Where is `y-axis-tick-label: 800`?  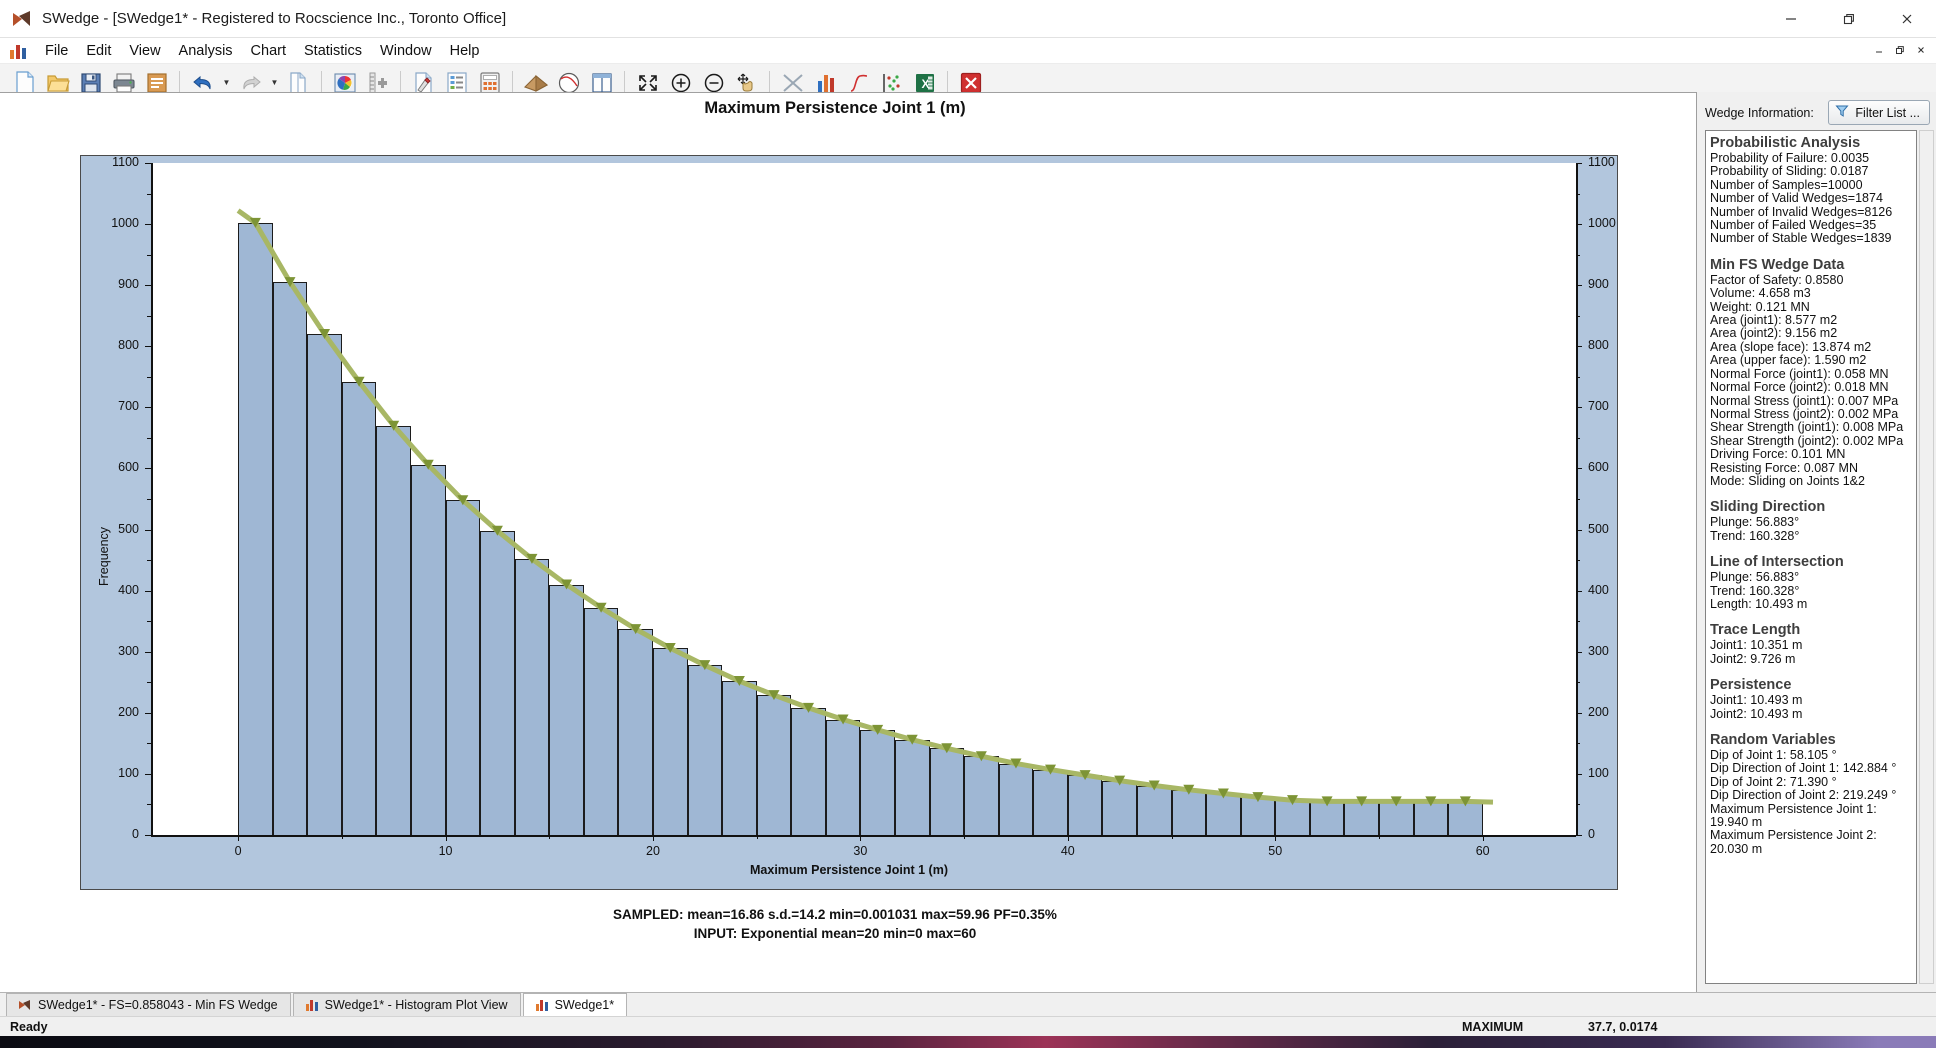 y-axis-tick-label: 800 is located at coordinates (1598, 345).